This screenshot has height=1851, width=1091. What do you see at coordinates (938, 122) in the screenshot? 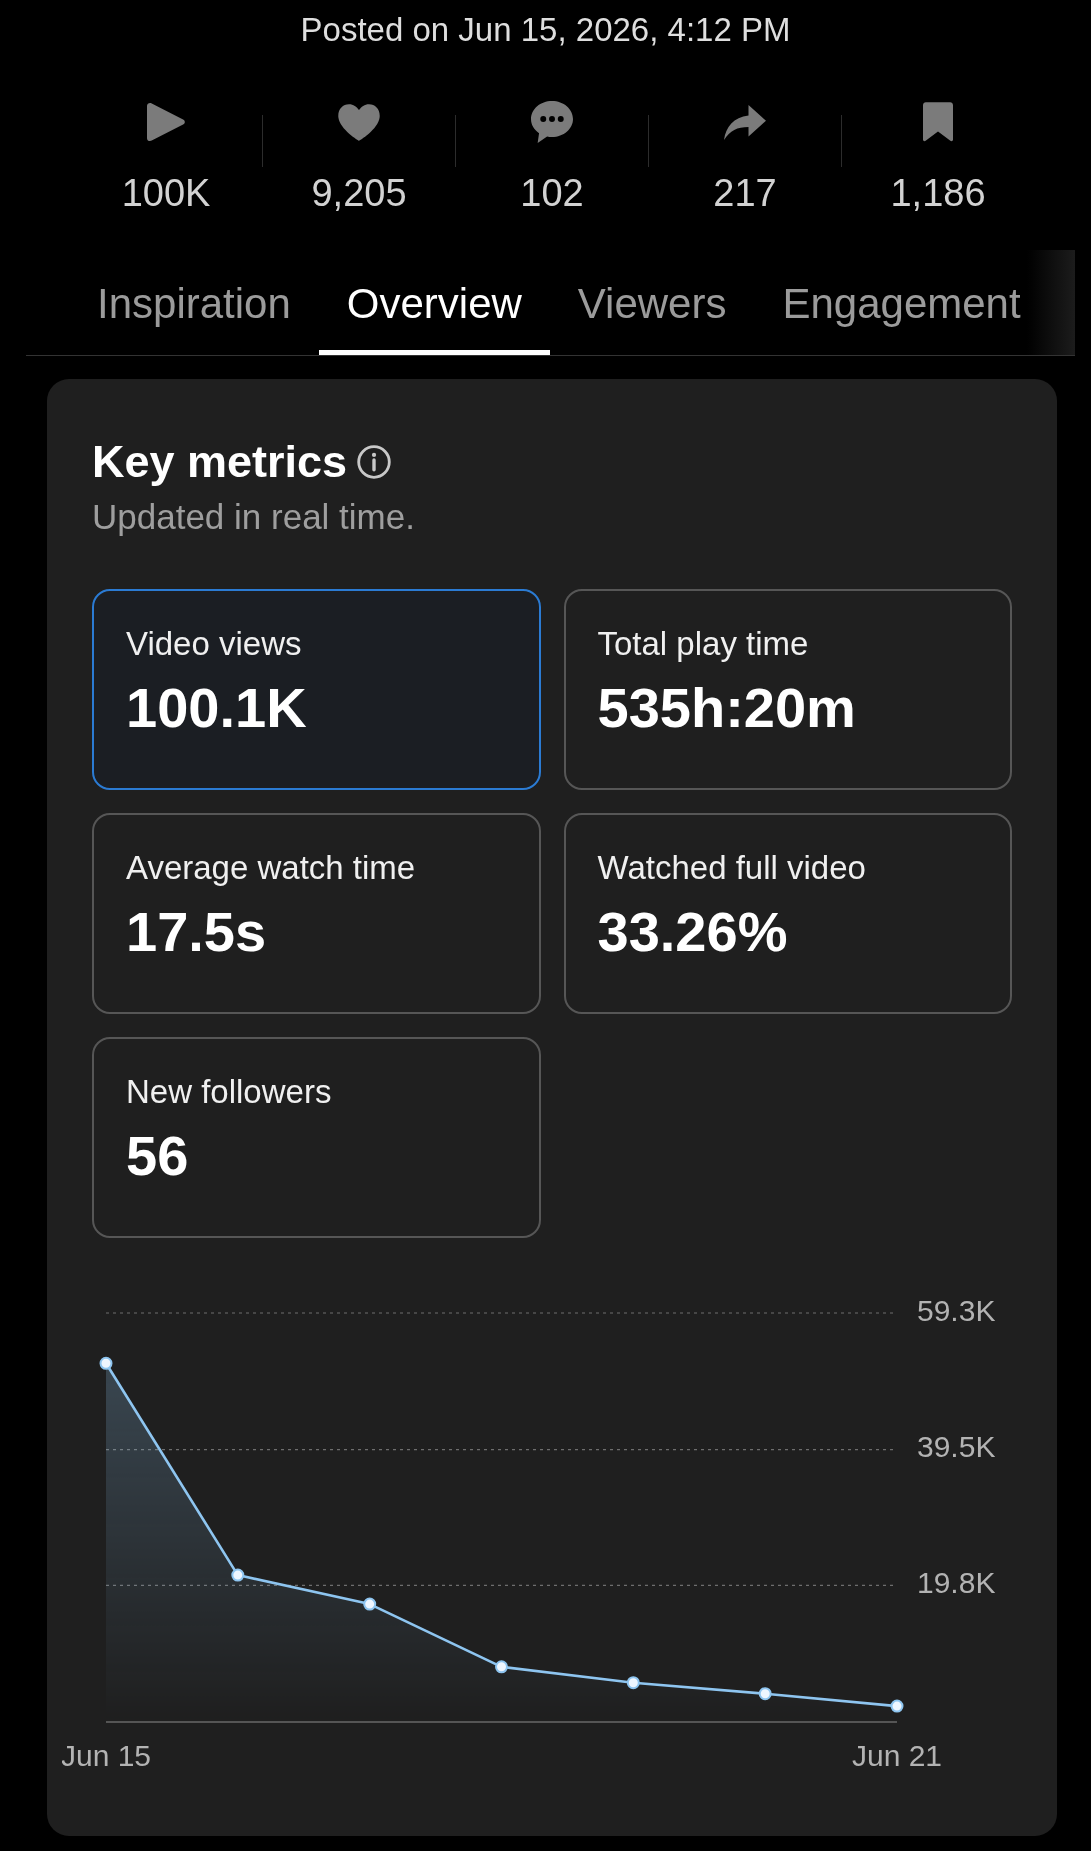
I see `bookmark-icon` at bounding box center [938, 122].